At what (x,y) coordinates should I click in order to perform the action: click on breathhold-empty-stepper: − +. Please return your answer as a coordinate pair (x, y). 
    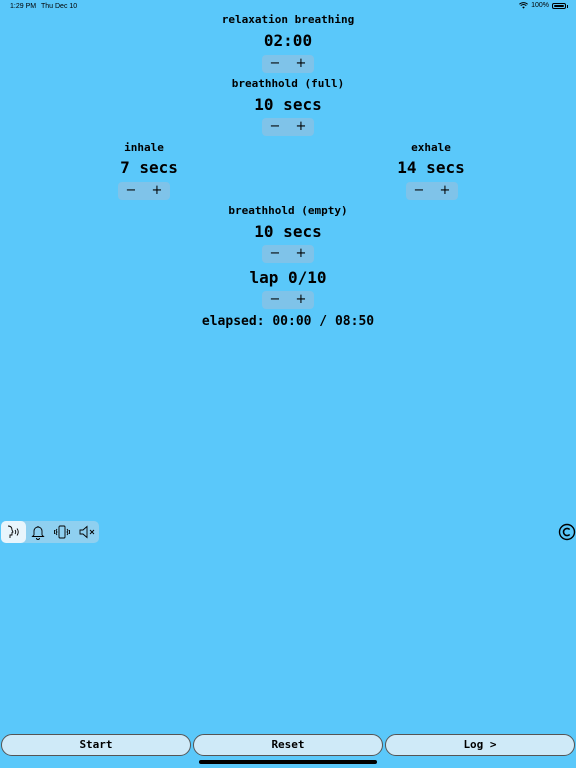
    Looking at the image, I should click on (288, 254).